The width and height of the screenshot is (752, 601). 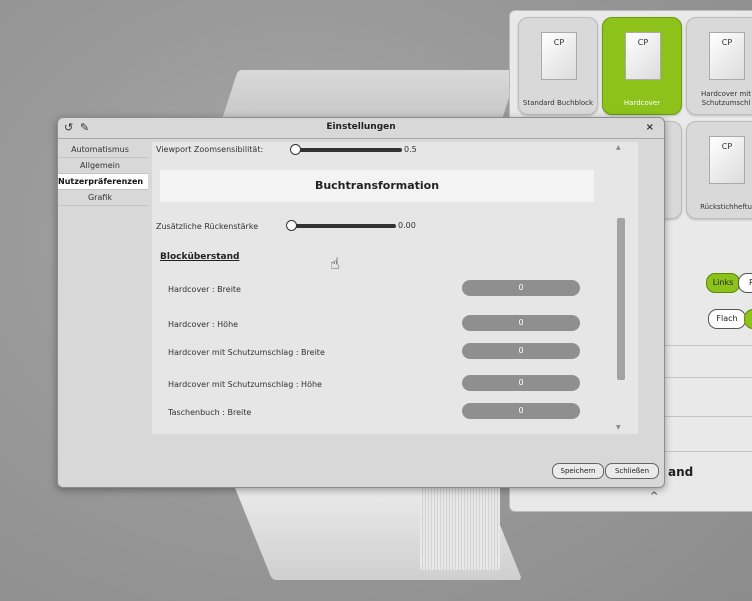 What do you see at coordinates (558, 103) in the screenshot?
I see `tile-label: Standard Buchblock` at bounding box center [558, 103].